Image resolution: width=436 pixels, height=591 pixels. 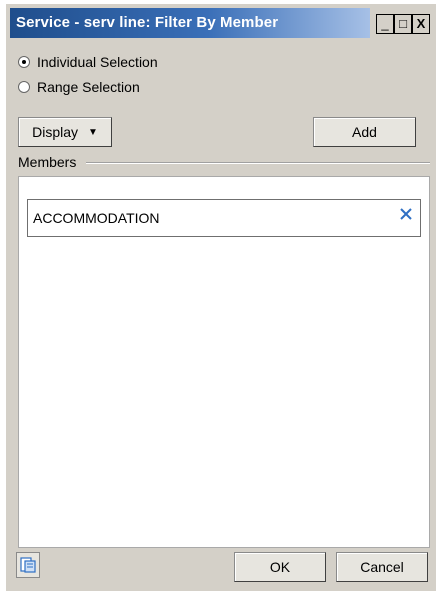 What do you see at coordinates (88, 87) in the screenshot?
I see `radio-label: Range Selection` at bounding box center [88, 87].